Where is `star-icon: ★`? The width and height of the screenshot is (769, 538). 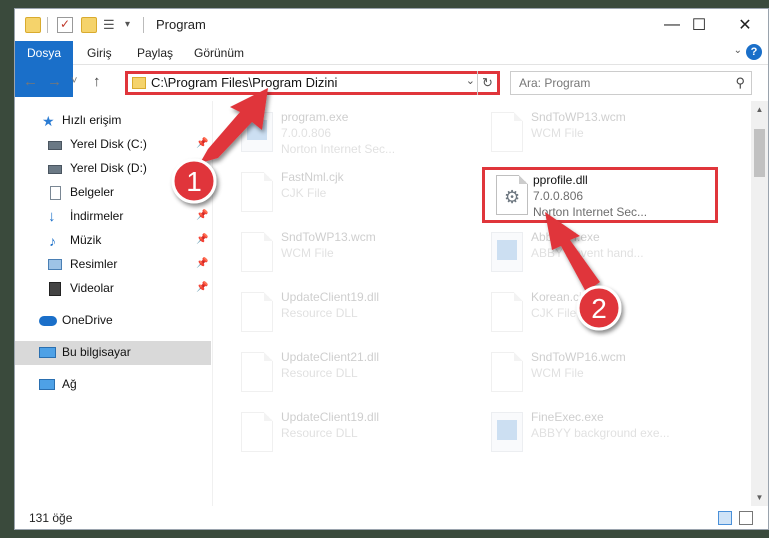
star-icon: ★ is located at coordinates (48, 121).